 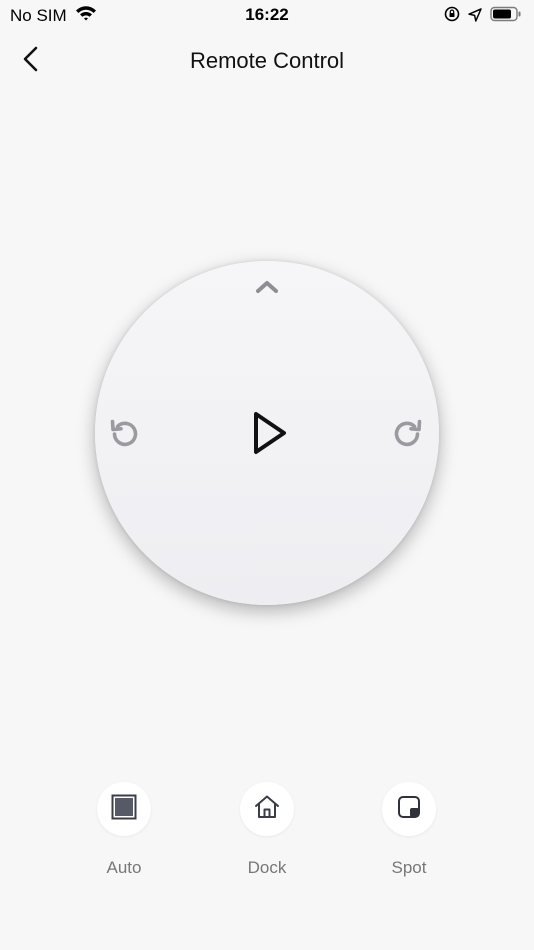 What do you see at coordinates (452, 16) in the screenshot?
I see `orientation-lock-icon` at bounding box center [452, 16].